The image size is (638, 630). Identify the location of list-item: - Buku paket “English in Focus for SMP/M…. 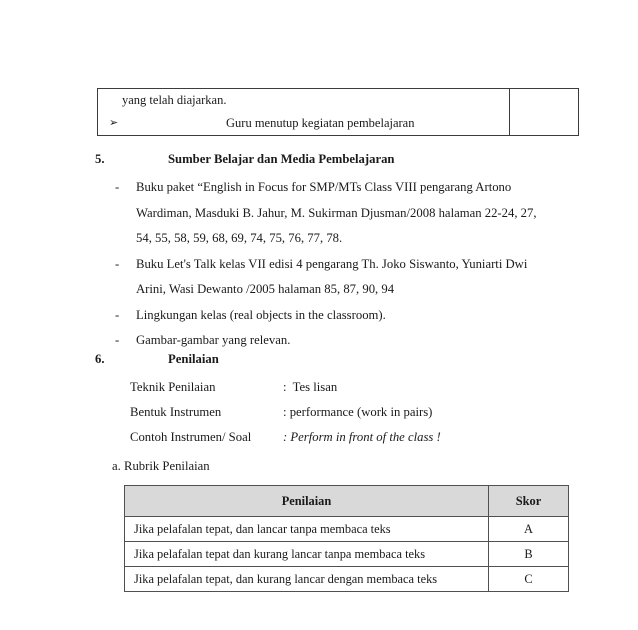
(319, 213).